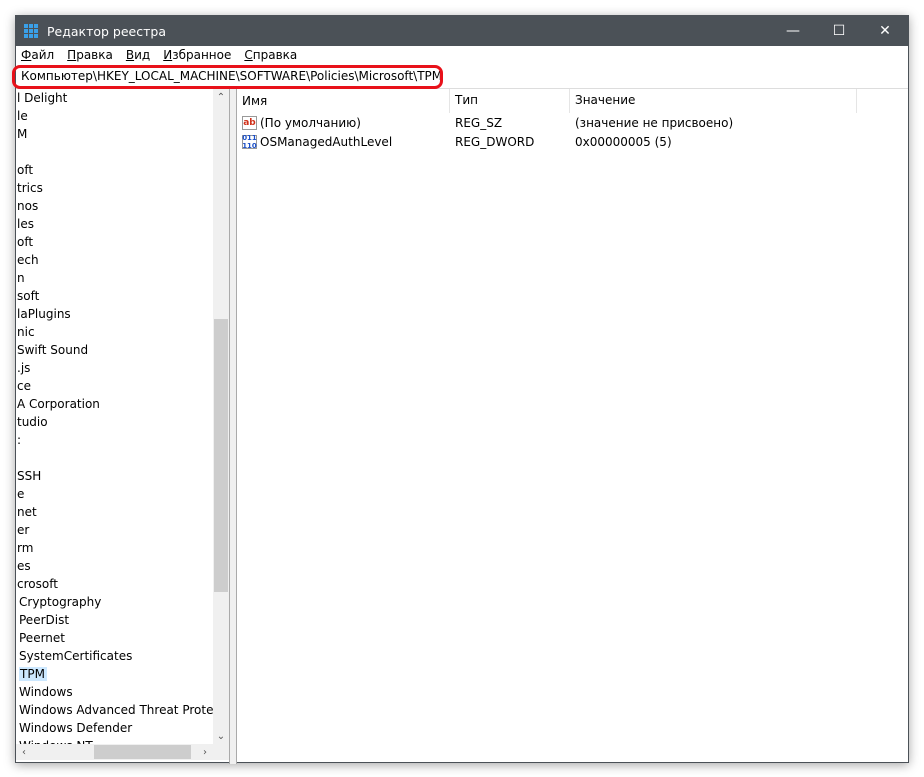 This screenshot has width=924, height=777. Describe the element at coordinates (44, 620) in the screenshot. I see `tree-item-label: PeerDist` at that location.